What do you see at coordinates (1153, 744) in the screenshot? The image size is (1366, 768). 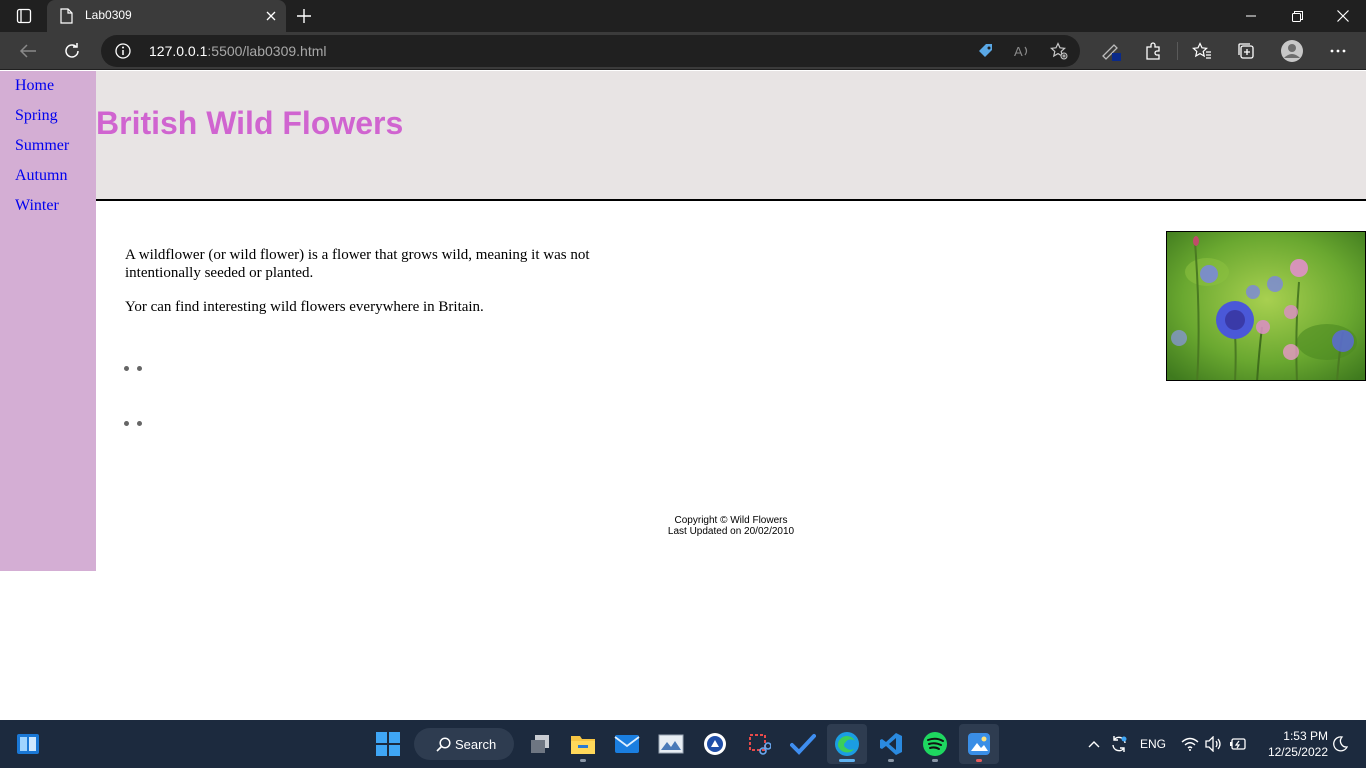 I see `language-indicator: ENG` at bounding box center [1153, 744].